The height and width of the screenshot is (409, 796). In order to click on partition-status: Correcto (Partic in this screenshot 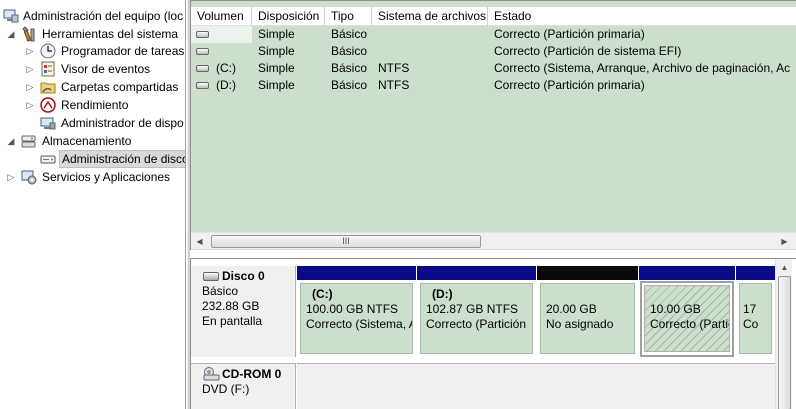, I will do `click(690, 324)`.